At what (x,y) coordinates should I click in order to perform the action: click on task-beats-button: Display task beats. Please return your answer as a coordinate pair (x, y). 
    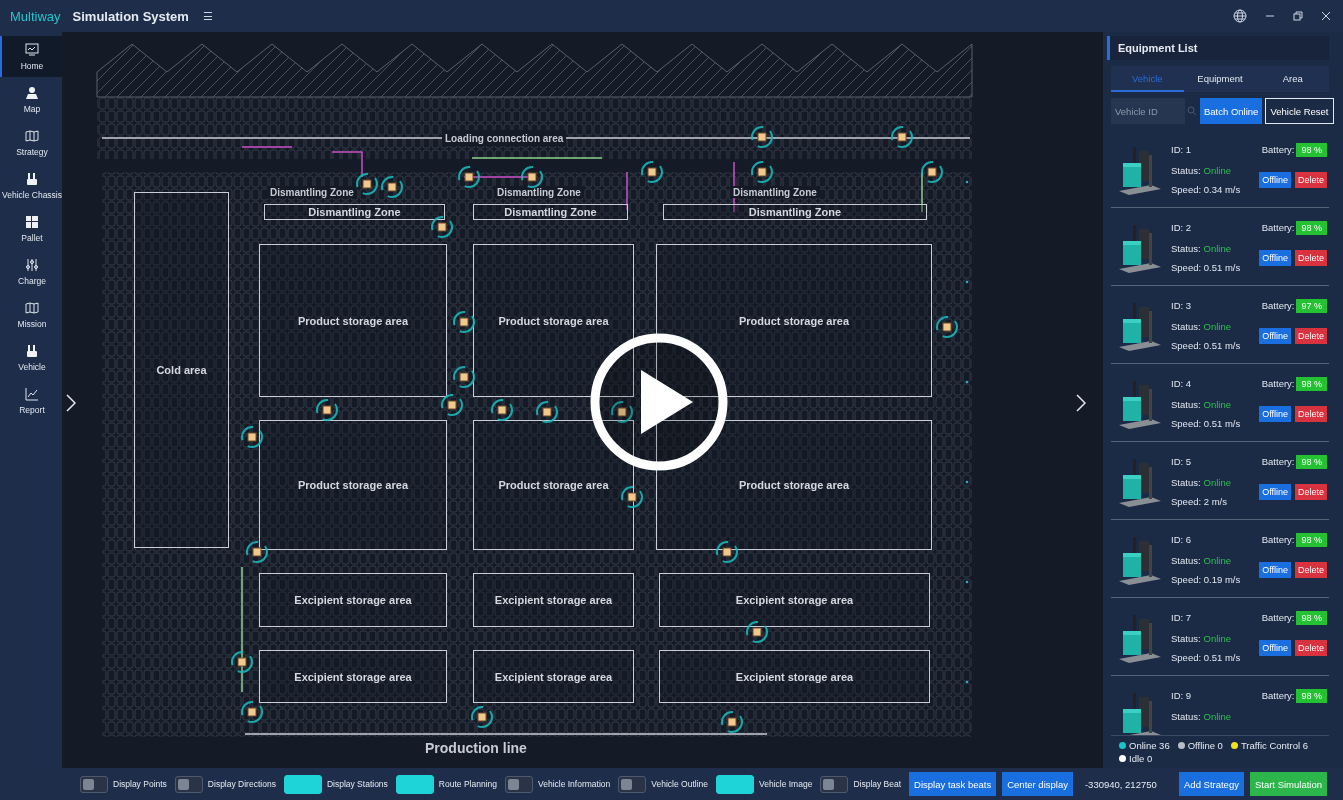
    Looking at the image, I should click on (953, 784).